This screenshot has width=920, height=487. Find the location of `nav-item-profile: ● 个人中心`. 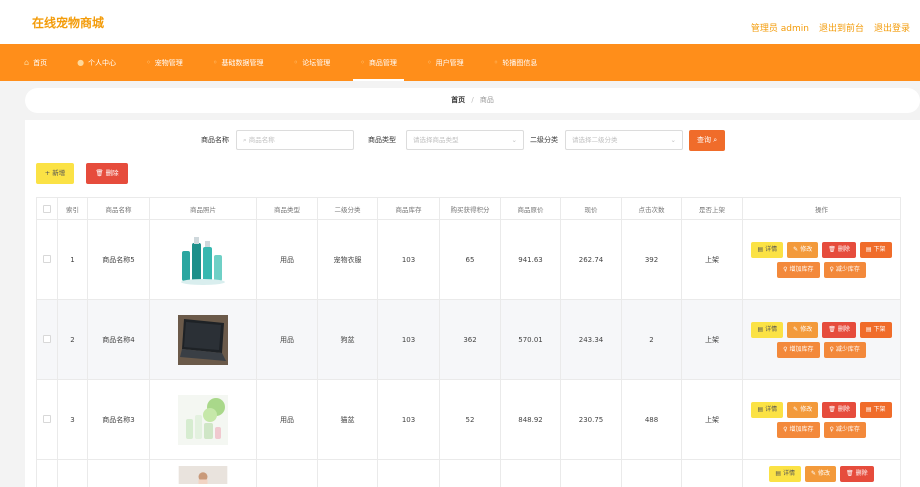

nav-item-profile: ● 个人中心 is located at coordinates (96, 62).